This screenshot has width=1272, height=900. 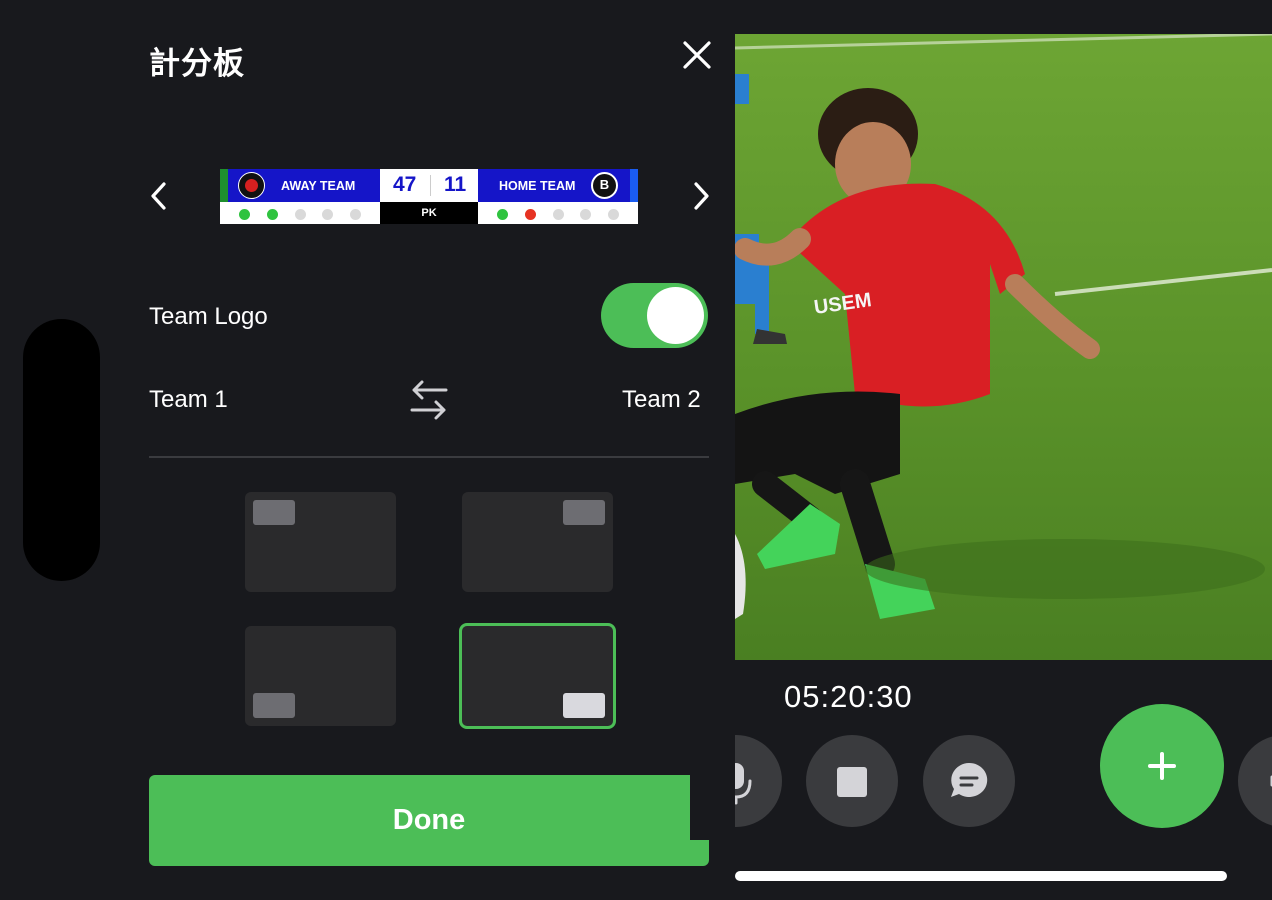 I want to click on home-indicator, so click(x=981, y=876).